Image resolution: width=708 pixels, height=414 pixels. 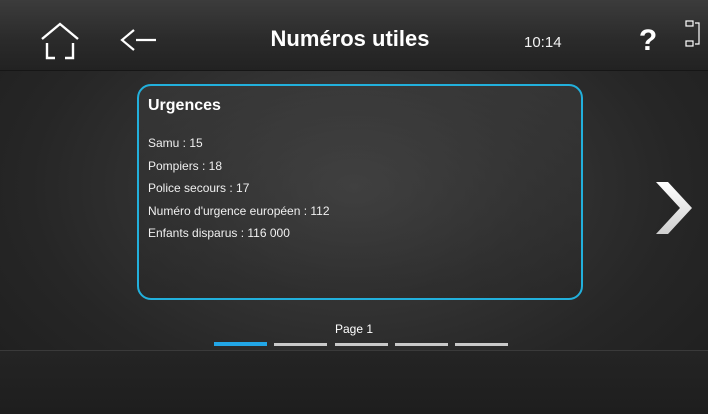 I want to click on back-button, so click(x=139, y=40).